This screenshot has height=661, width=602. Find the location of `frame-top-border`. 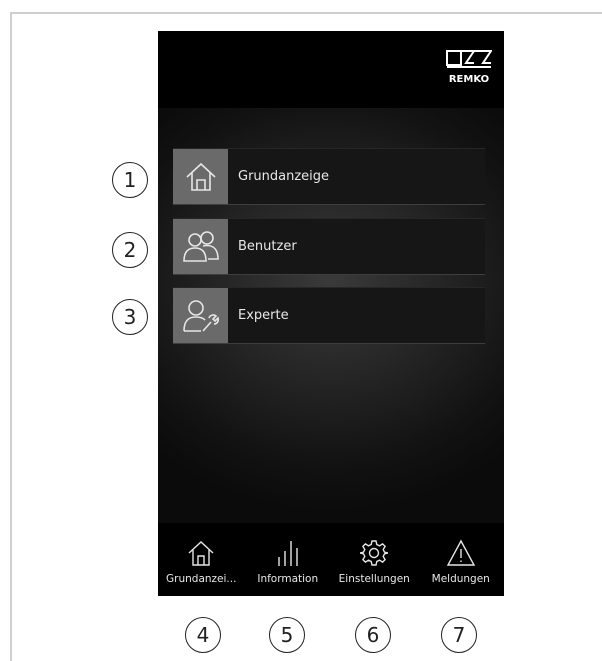

frame-top-border is located at coordinates (306, 13).